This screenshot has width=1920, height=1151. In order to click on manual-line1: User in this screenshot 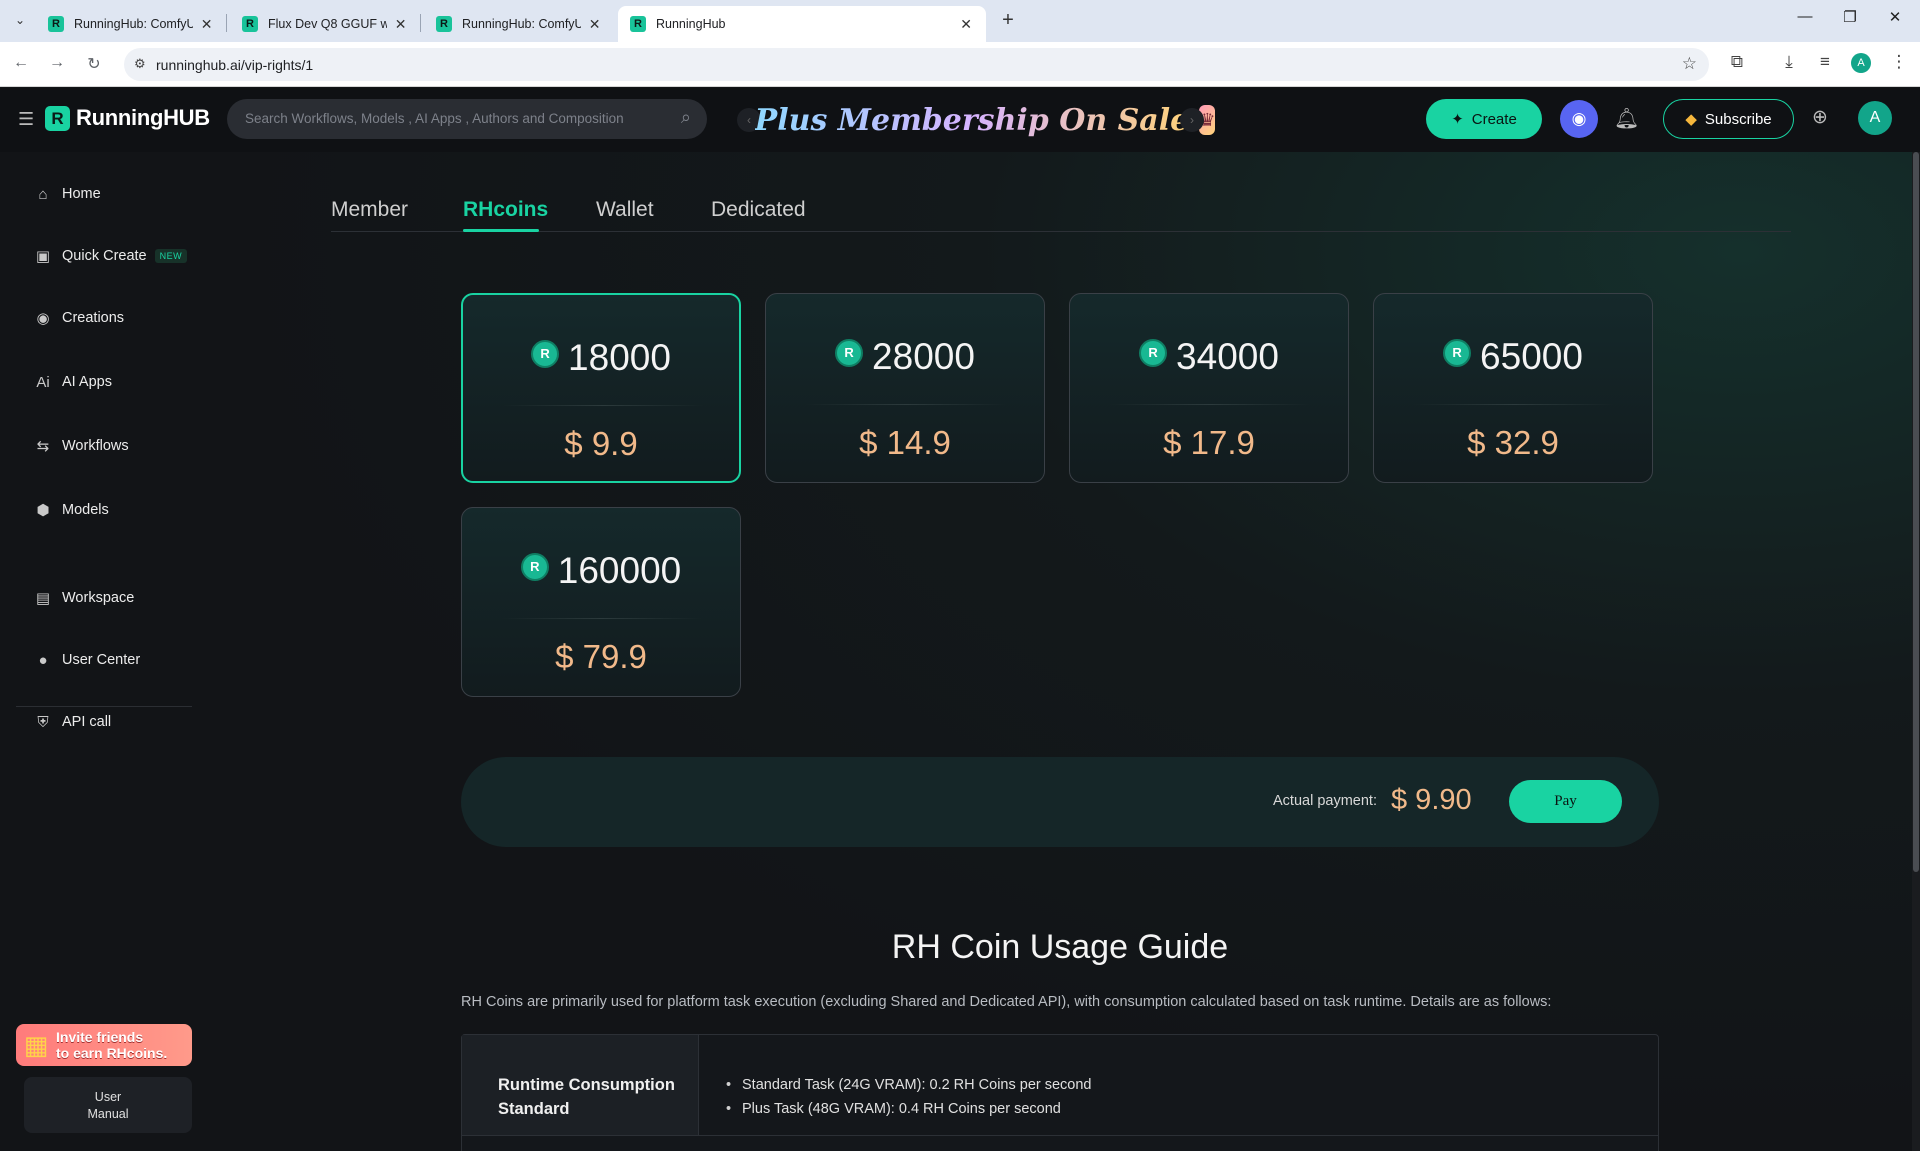, I will do `click(108, 1097)`.